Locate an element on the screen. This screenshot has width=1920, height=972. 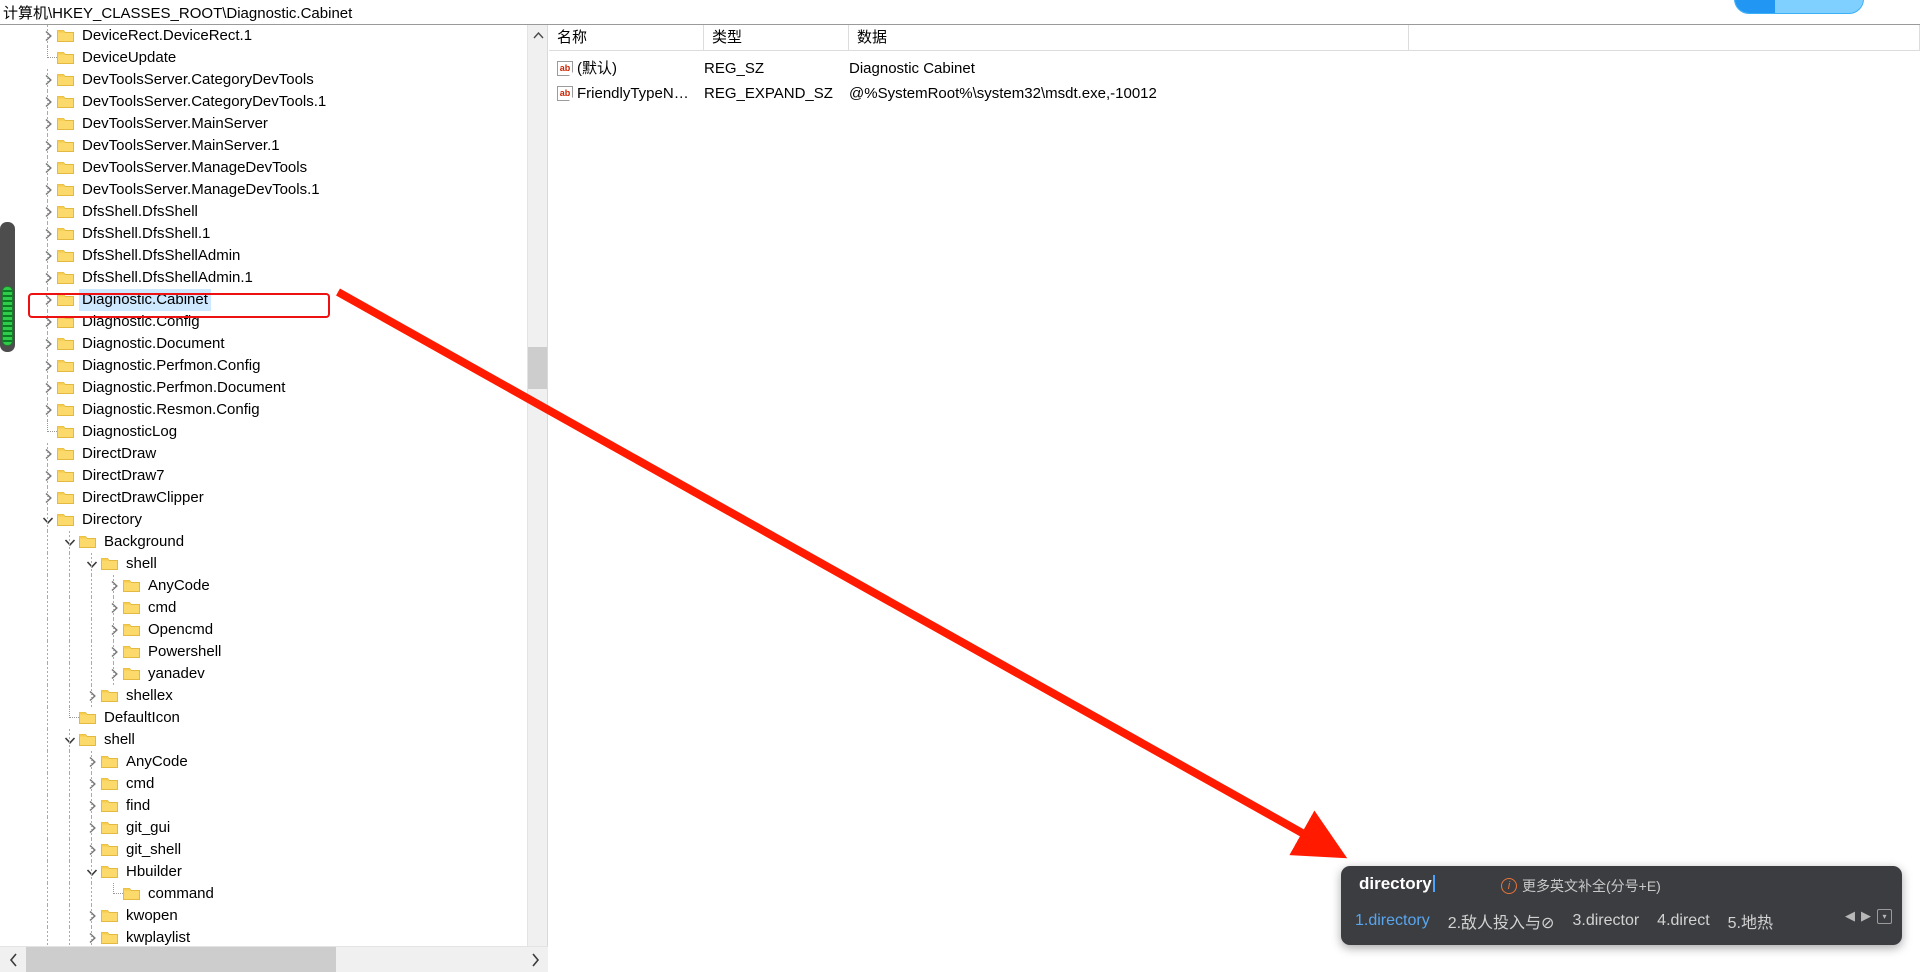
ime-candidate: 5.地热 is located at coordinates (1750, 921).